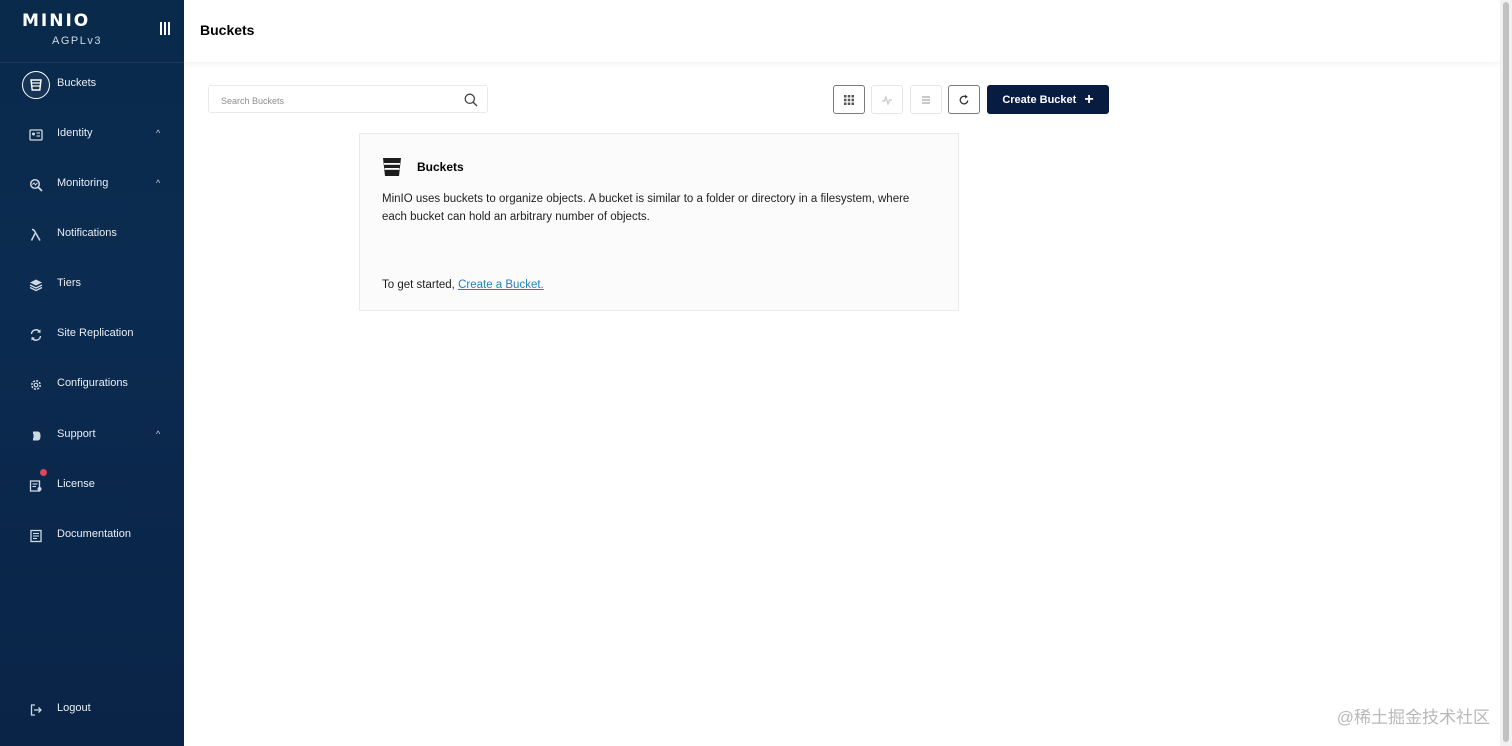 This screenshot has width=1512, height=746. I want to click on sidebar-item-monitoring: Monitoring ^, so click(92, 185).